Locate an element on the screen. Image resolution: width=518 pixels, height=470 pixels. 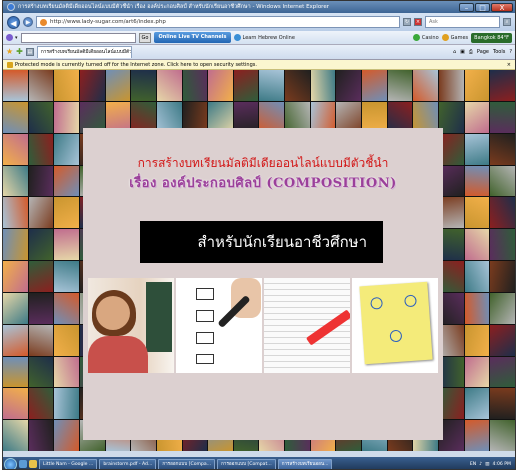
language-indicator: EN is located at coordinates (473, 464).